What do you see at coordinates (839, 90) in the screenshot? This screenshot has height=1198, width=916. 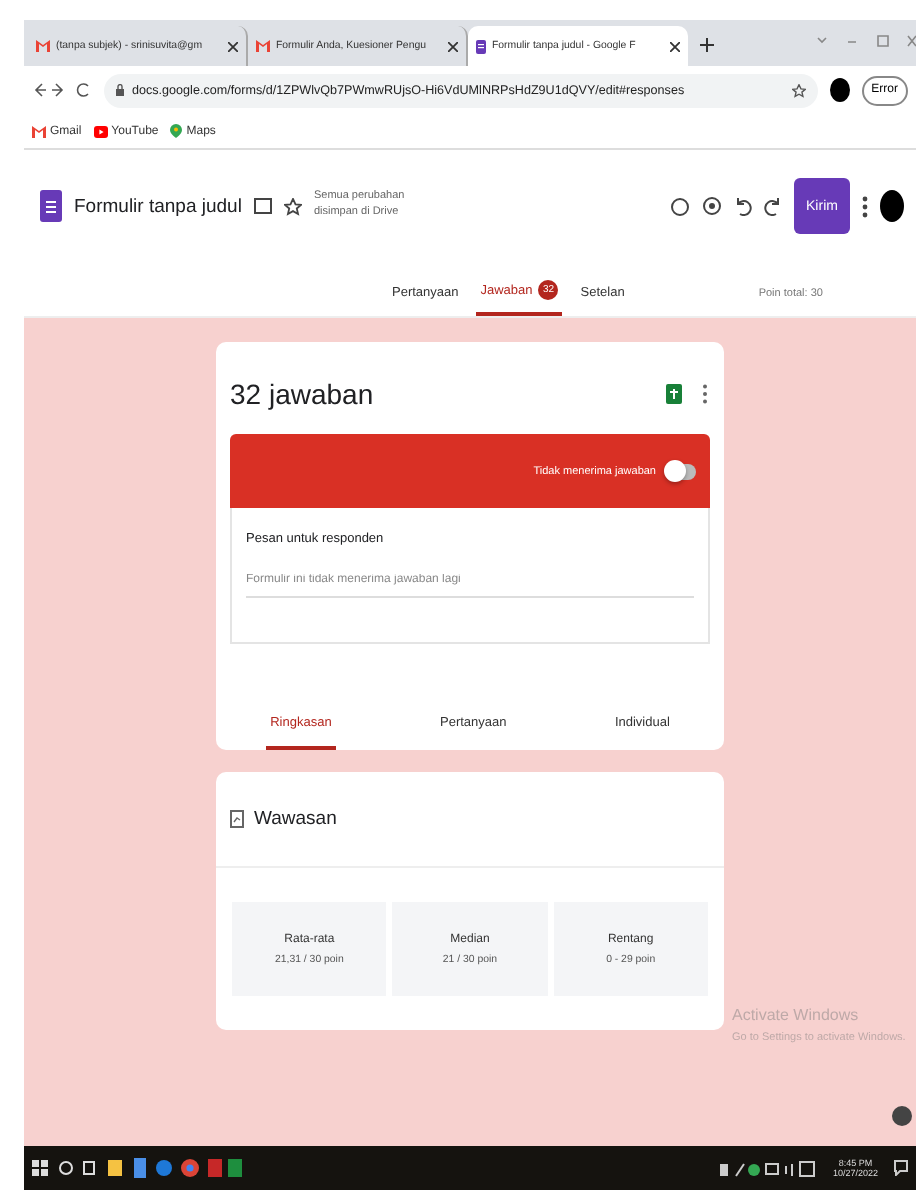 I see `profile-avatar-icon` at bounding box center [839, 90].